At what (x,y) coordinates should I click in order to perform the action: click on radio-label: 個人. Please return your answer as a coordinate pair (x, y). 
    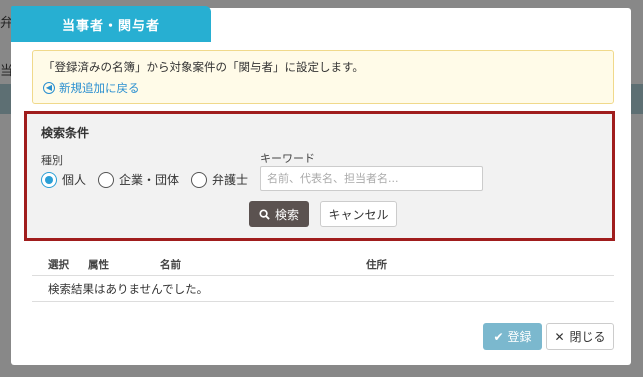
    Looking at the image, I should click on (74, 180).